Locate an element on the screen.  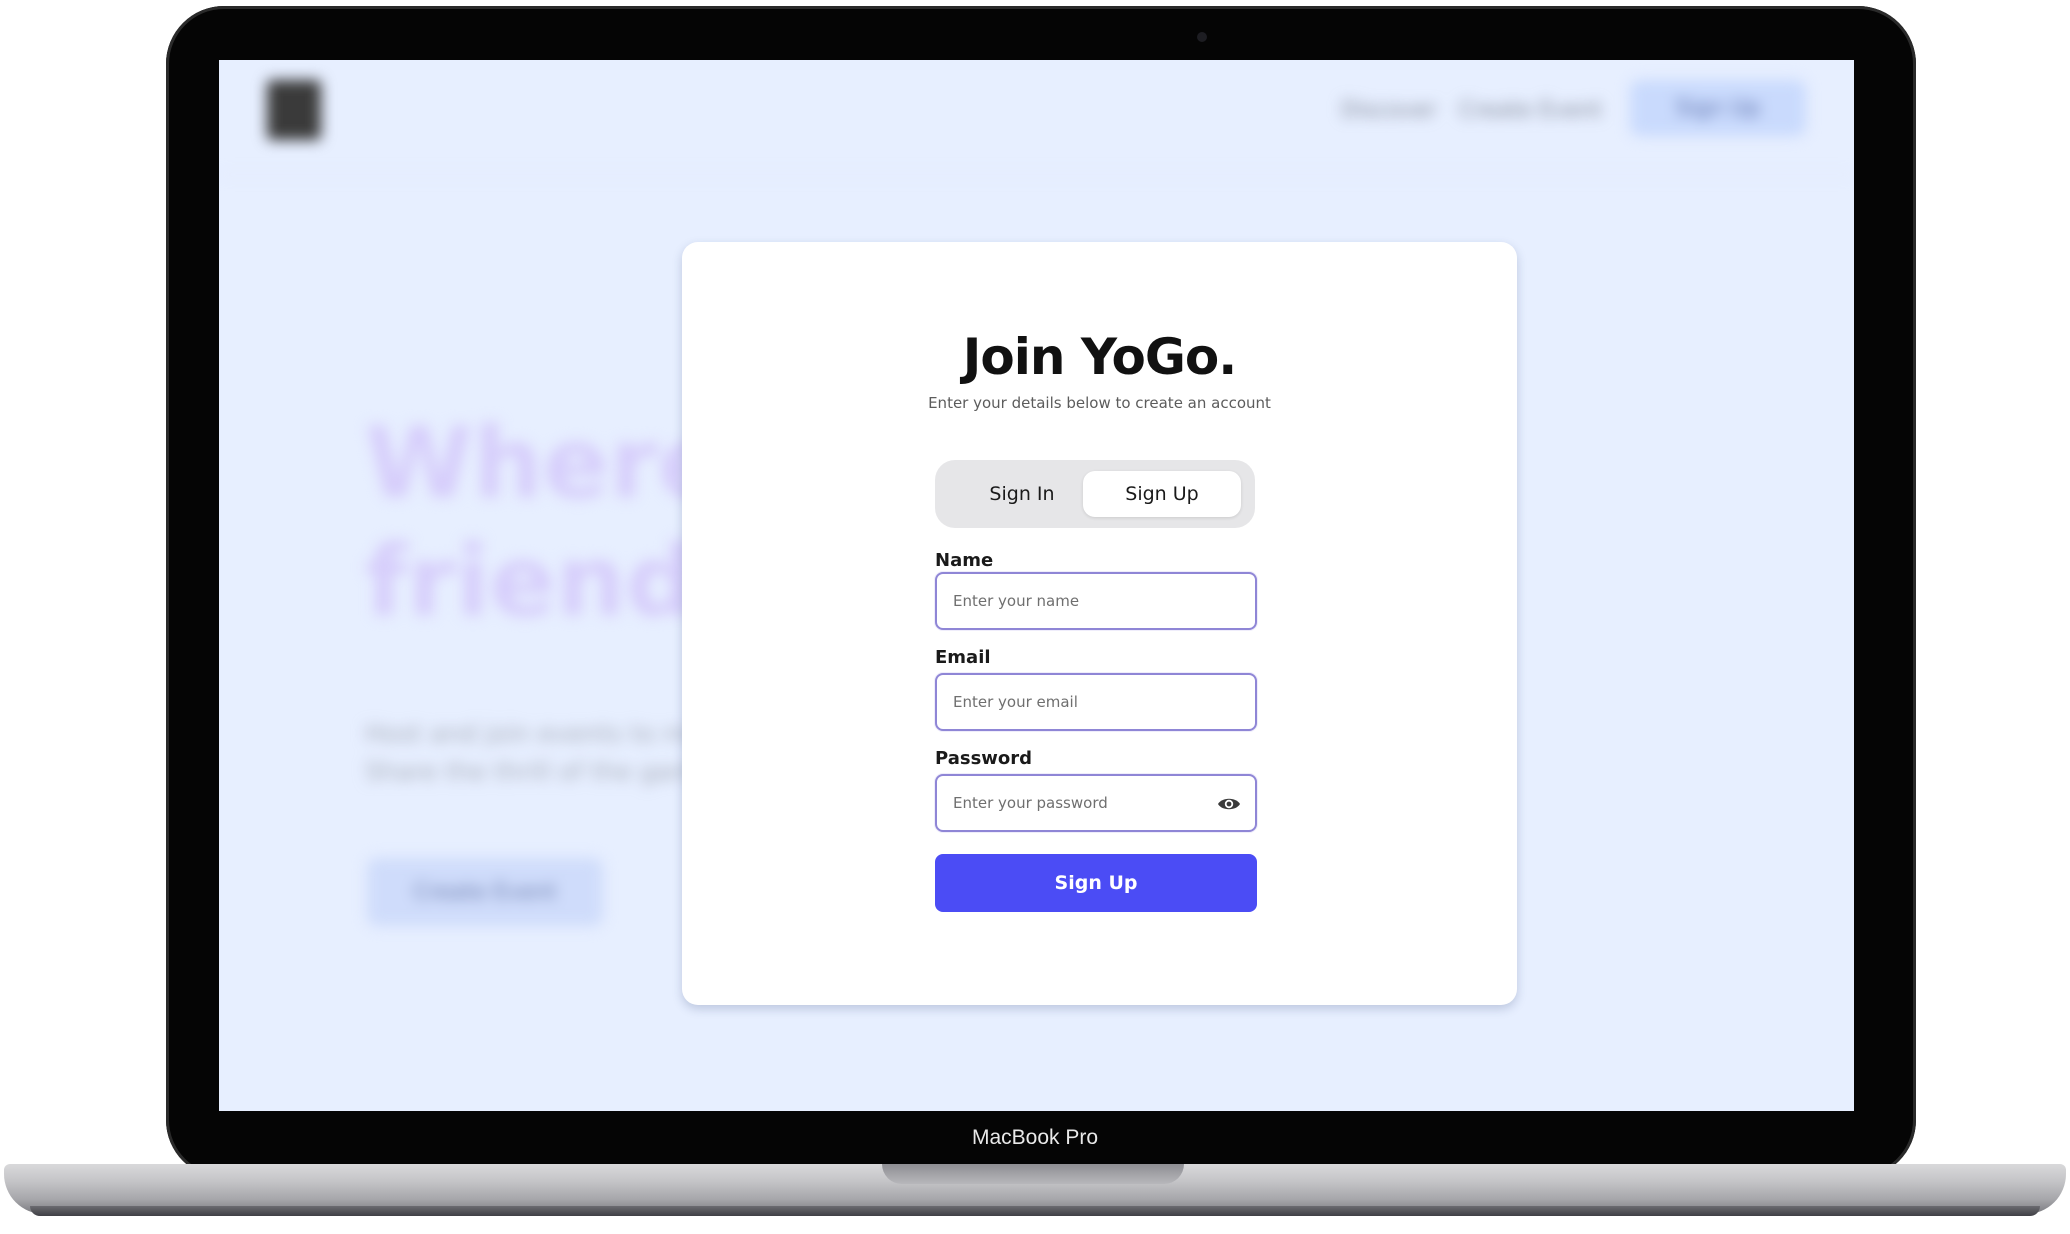
auth-mode-toggle: Sign In Sign Up is located at coordinates (1095, 494).